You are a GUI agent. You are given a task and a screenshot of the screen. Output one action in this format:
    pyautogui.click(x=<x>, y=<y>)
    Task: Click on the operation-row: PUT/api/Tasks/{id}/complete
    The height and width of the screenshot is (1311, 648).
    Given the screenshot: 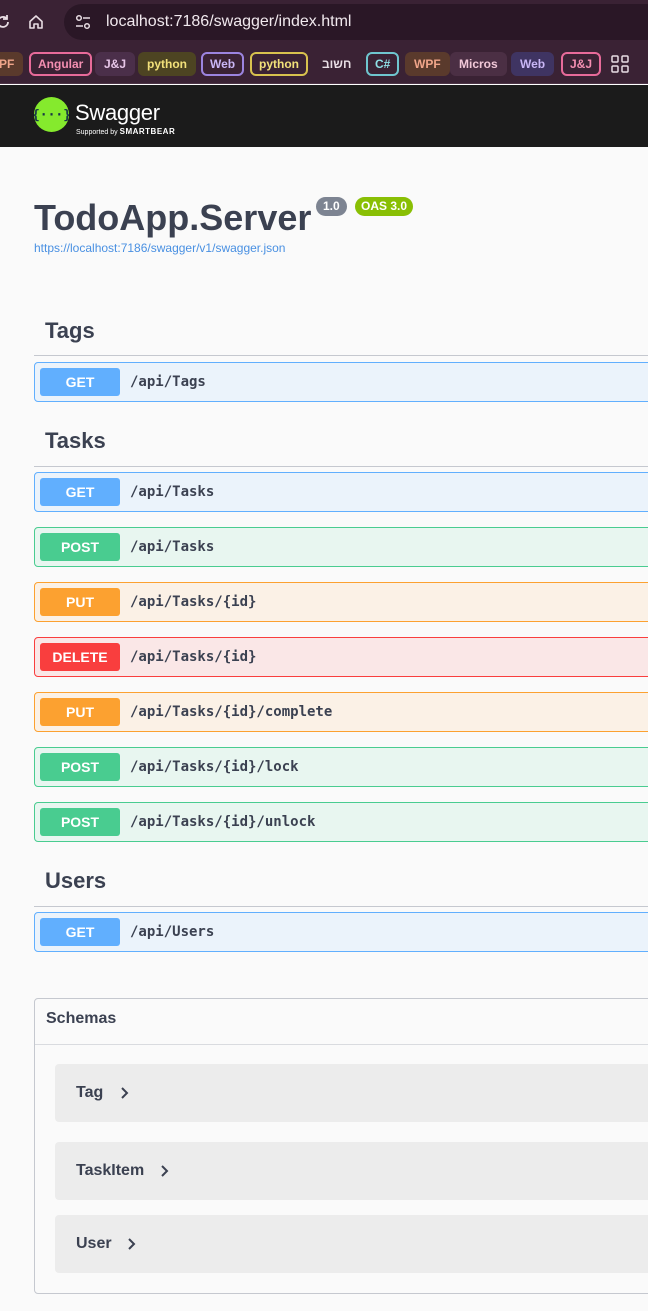 What is the action you would take?
    pyautogui.click(x=341, y=712)
    